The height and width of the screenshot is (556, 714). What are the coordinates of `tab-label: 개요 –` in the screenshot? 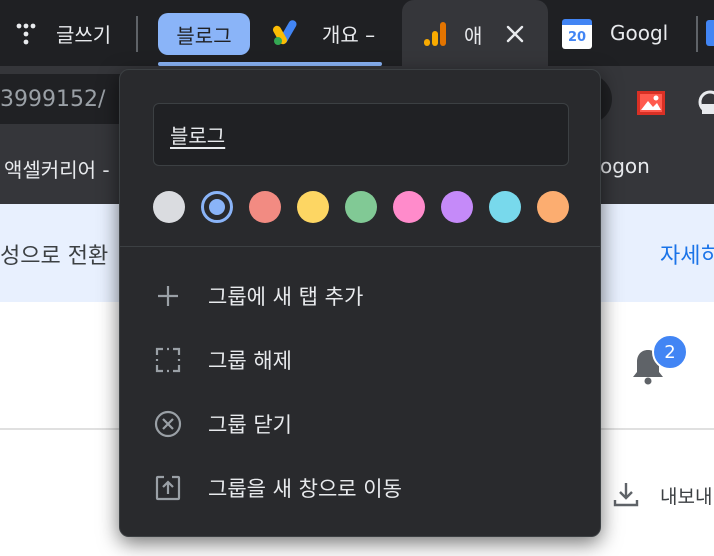 It's located at (349, 34).